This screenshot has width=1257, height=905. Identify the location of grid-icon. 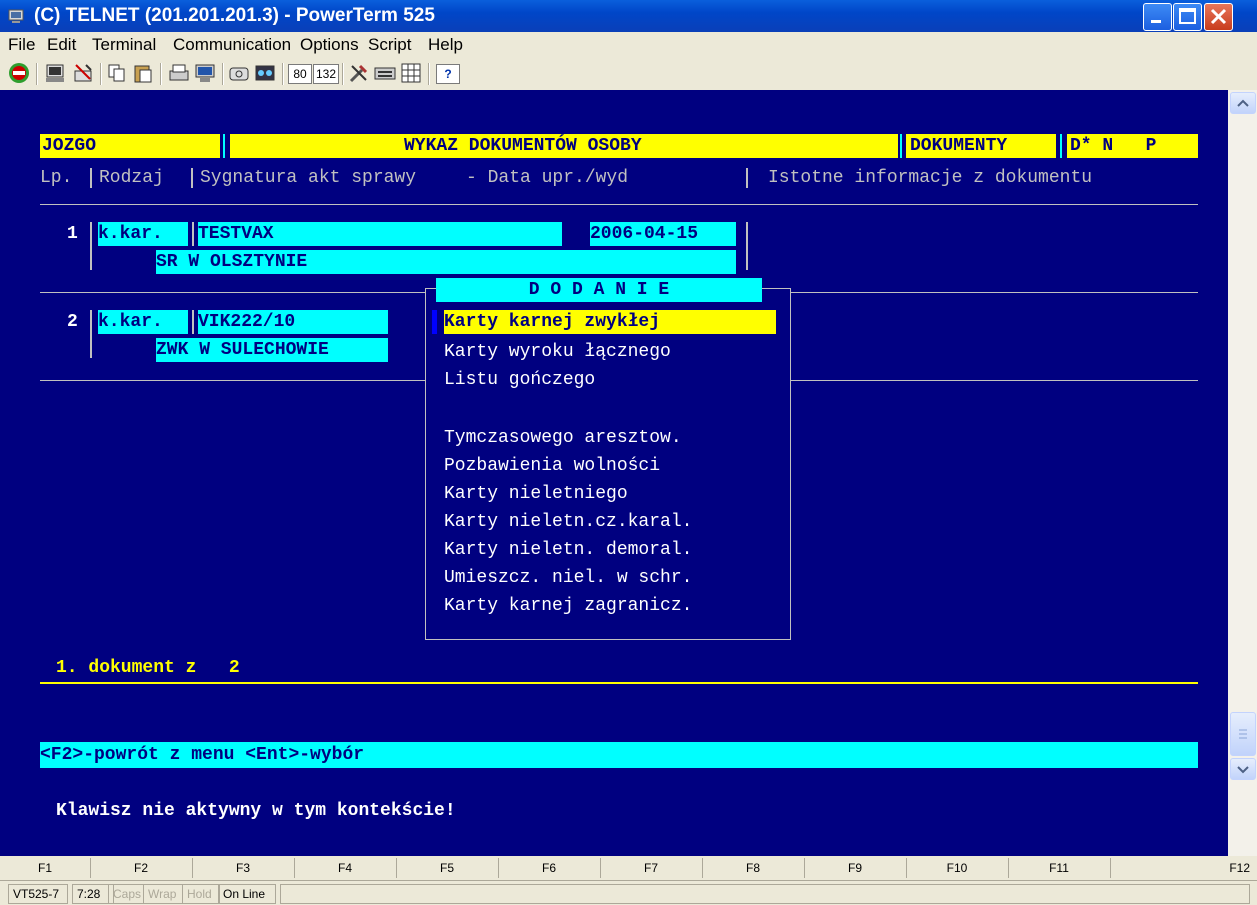
(411, 73).